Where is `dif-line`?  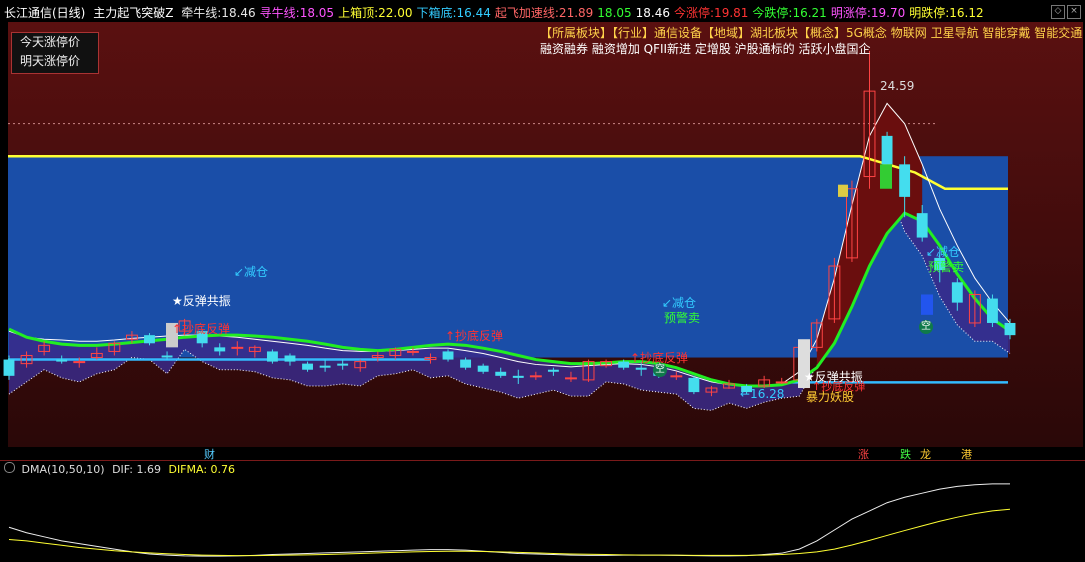 dif-line is located at coordinates (509, 520).